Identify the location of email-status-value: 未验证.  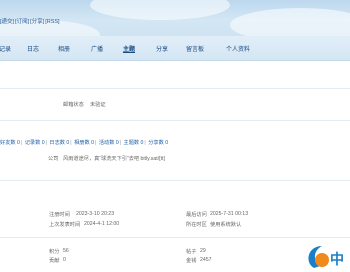
(98, 105).